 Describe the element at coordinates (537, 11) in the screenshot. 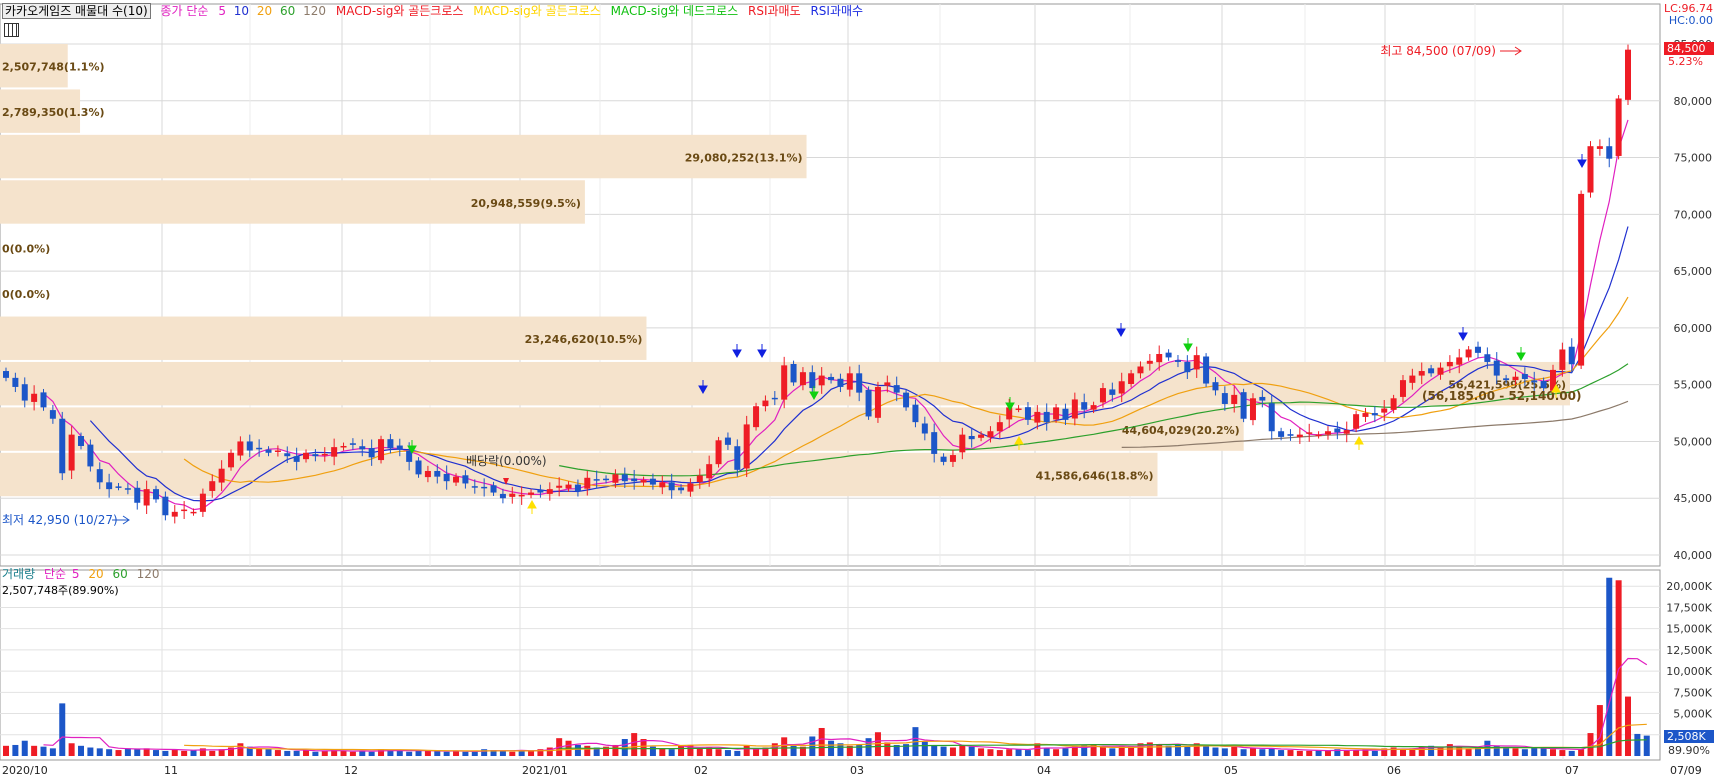

I see `signal-macd-golden2-label: MACD-sig와 골든크로스` at that location.